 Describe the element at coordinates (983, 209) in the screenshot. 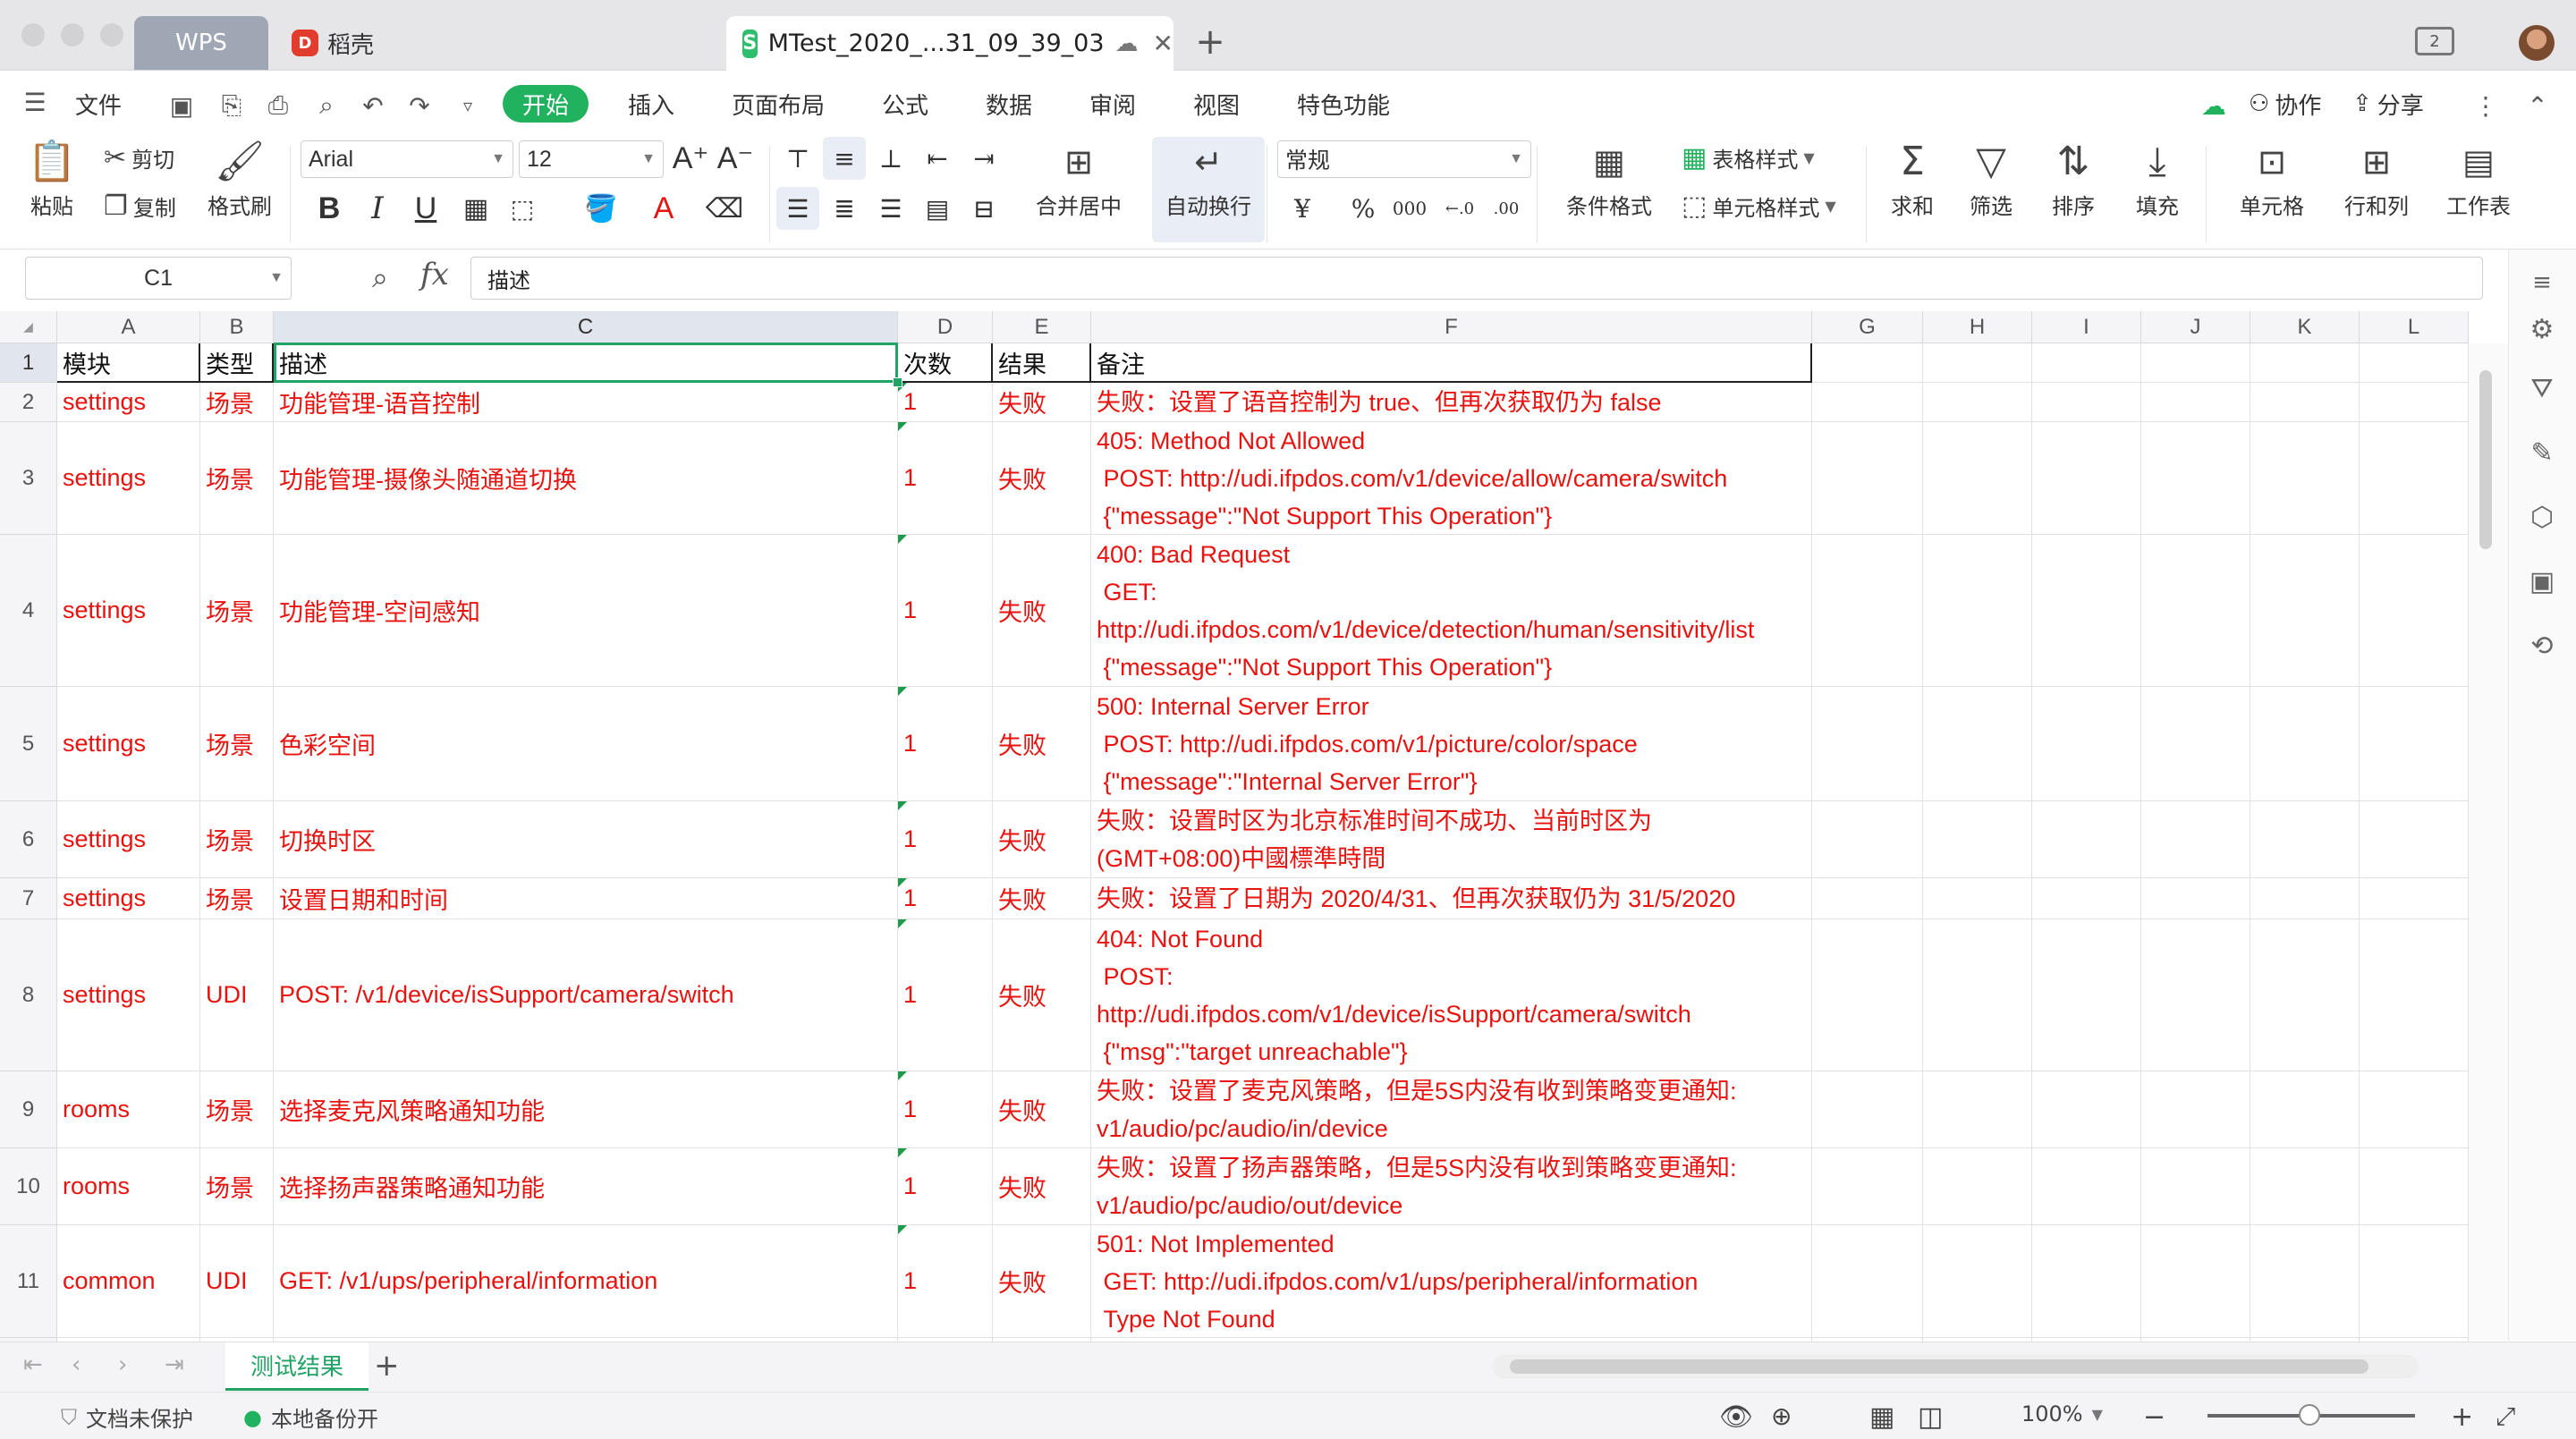

I see `distributed-align-icon: ⊟` at that location.